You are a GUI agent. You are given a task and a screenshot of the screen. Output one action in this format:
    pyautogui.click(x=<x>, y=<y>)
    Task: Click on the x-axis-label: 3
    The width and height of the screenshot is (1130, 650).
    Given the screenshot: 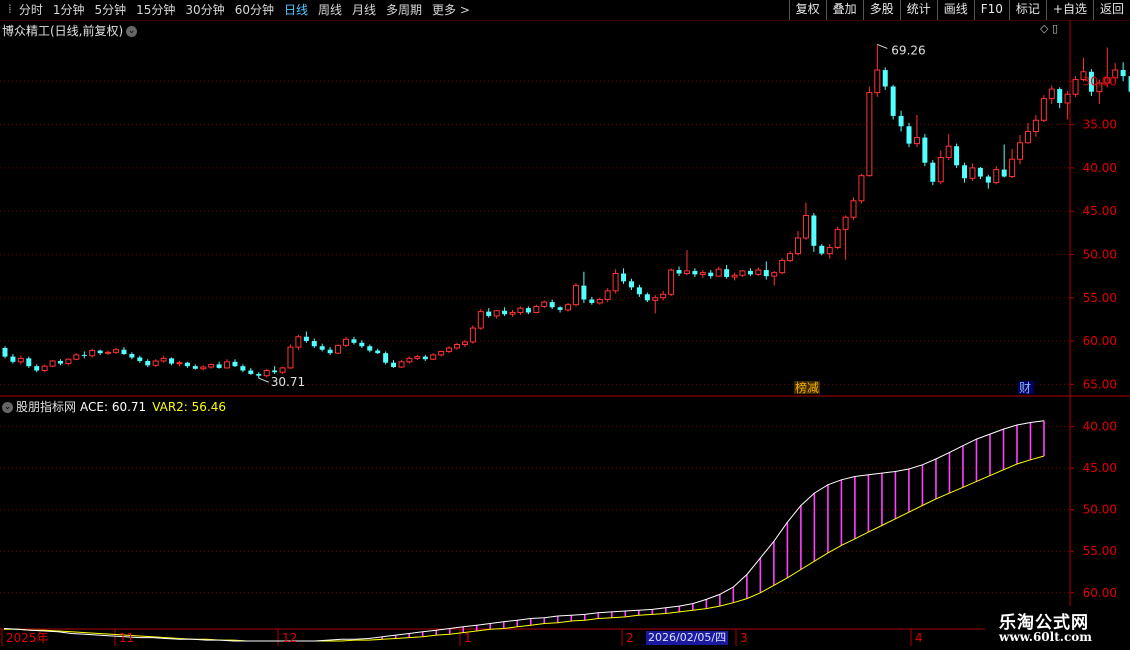 What is the action you would take?
    pyautogui.click(x=744, y=638)
    